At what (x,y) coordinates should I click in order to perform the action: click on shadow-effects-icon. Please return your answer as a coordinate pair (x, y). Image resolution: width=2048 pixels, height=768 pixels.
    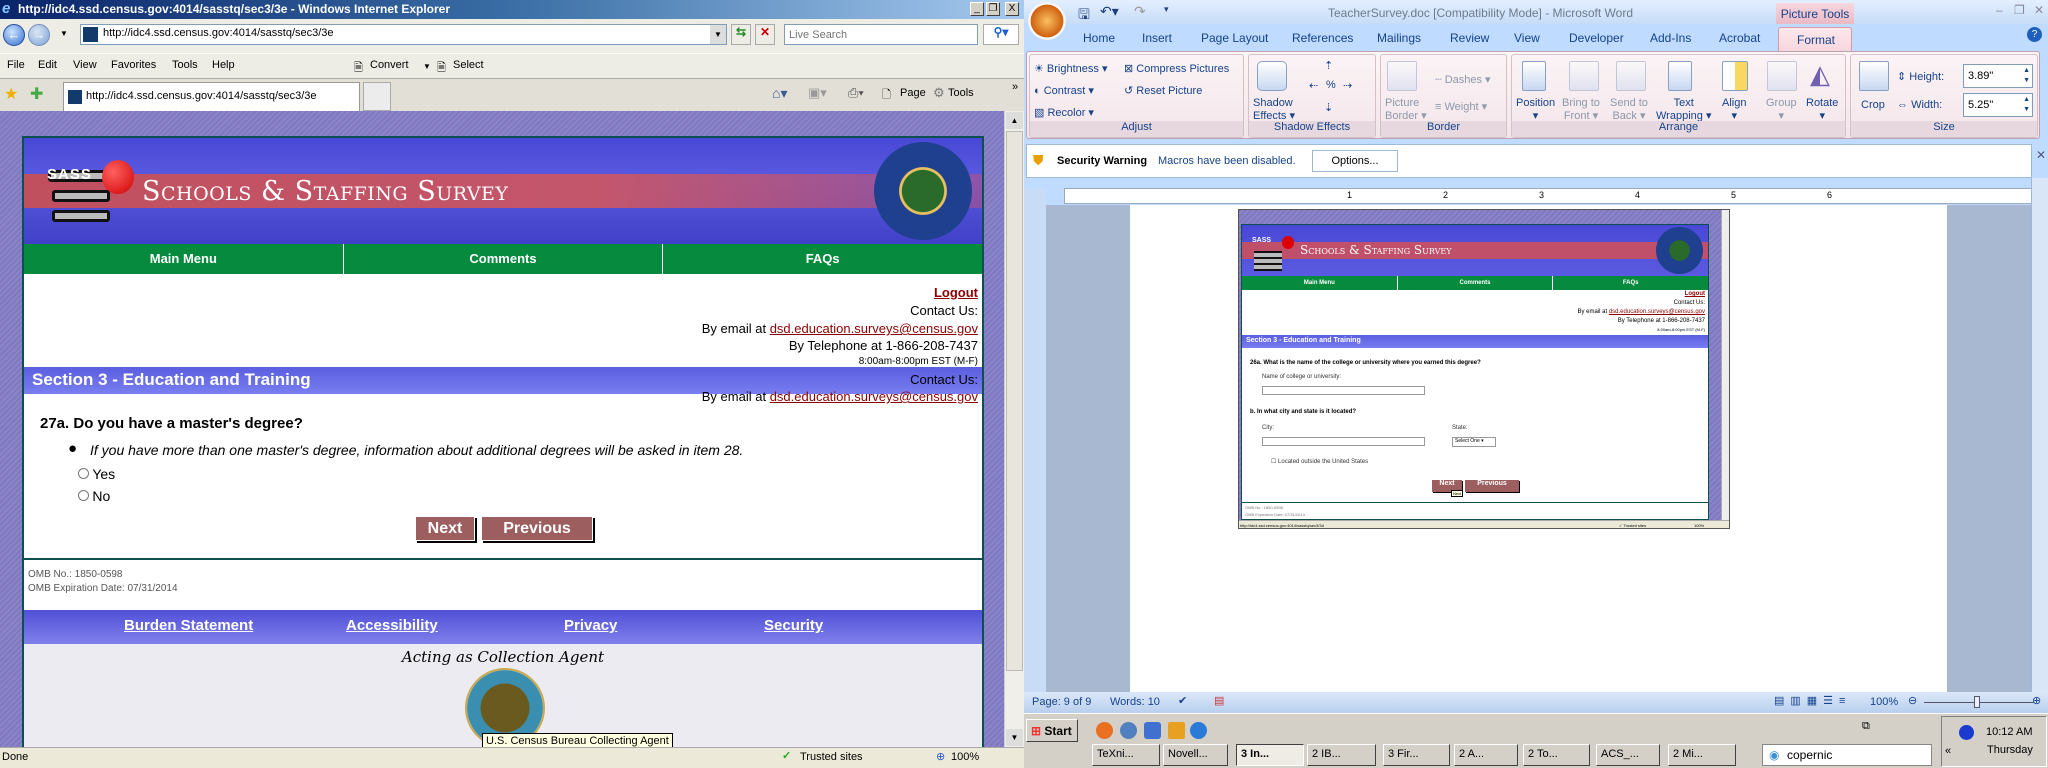
    Looking at the image, I should click on (1272, 76).